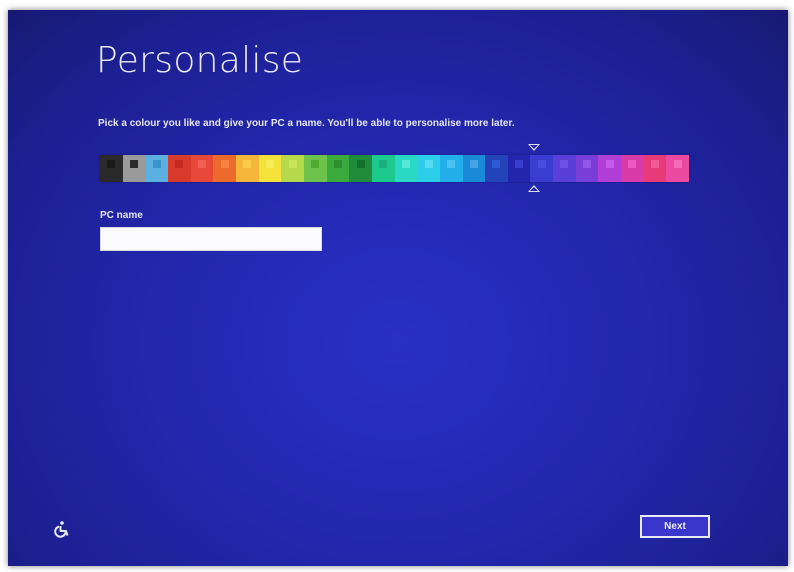 Image resolution: width=794 pixels, height=572 pixels. Describe the element at coordinates (675, 526) in the screenshot. I see `next-button: Next` at that location.